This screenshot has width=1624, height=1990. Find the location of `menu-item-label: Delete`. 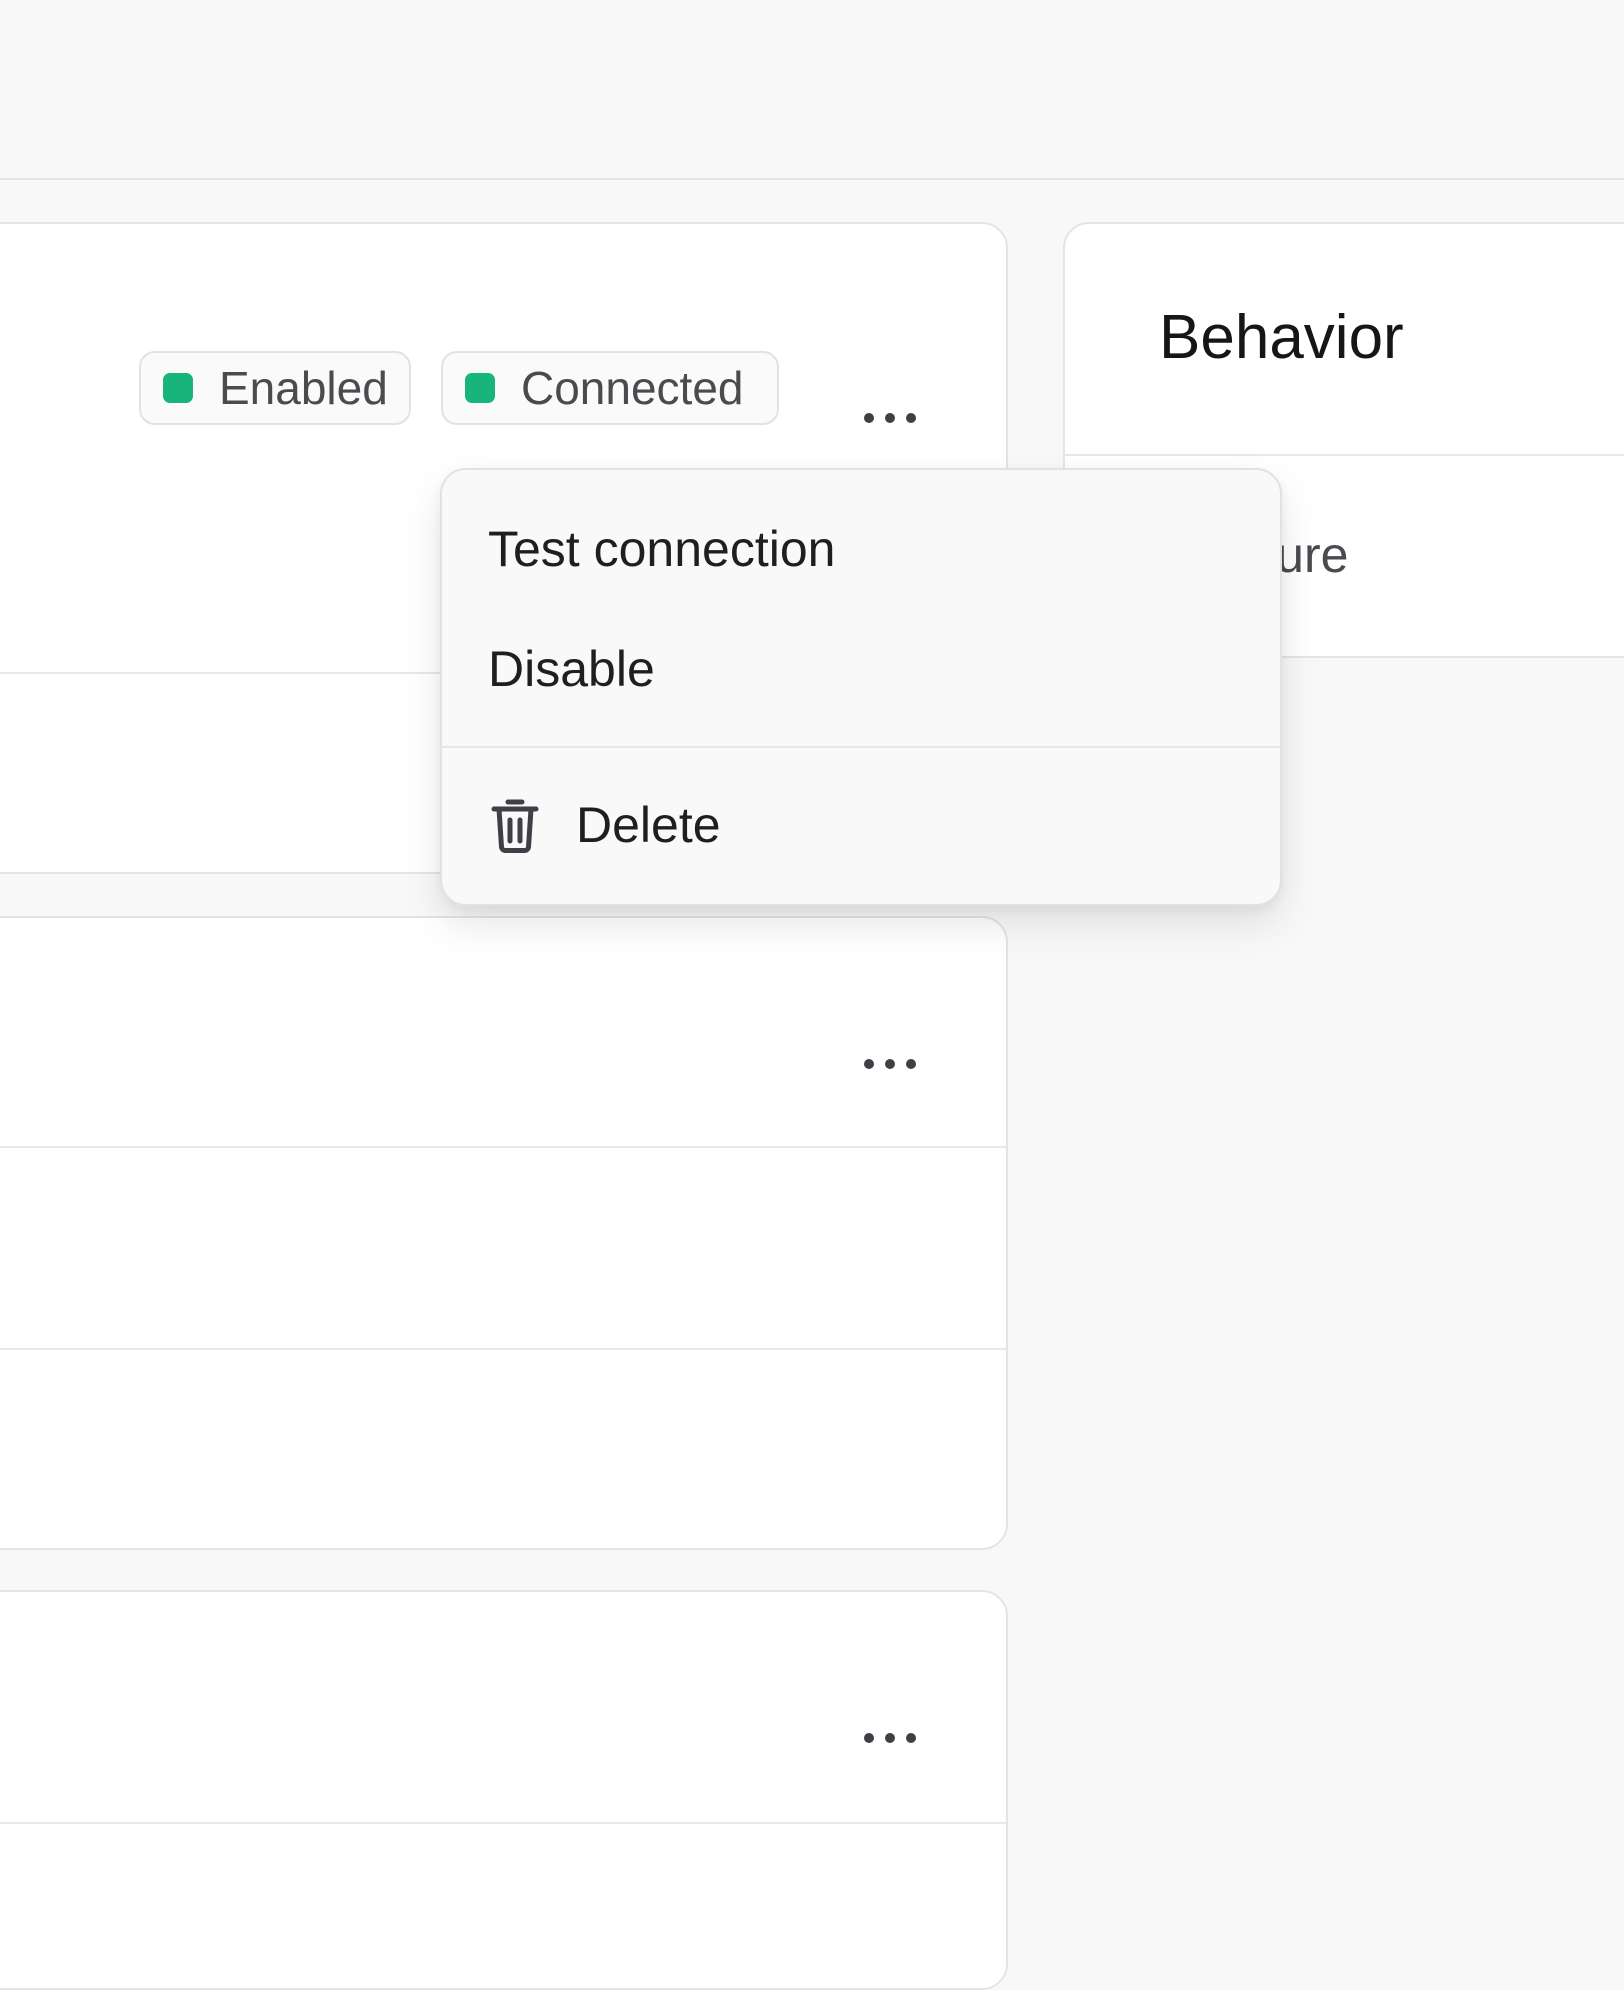

menu-item-label: Delete is located at coordinates (648, 825).